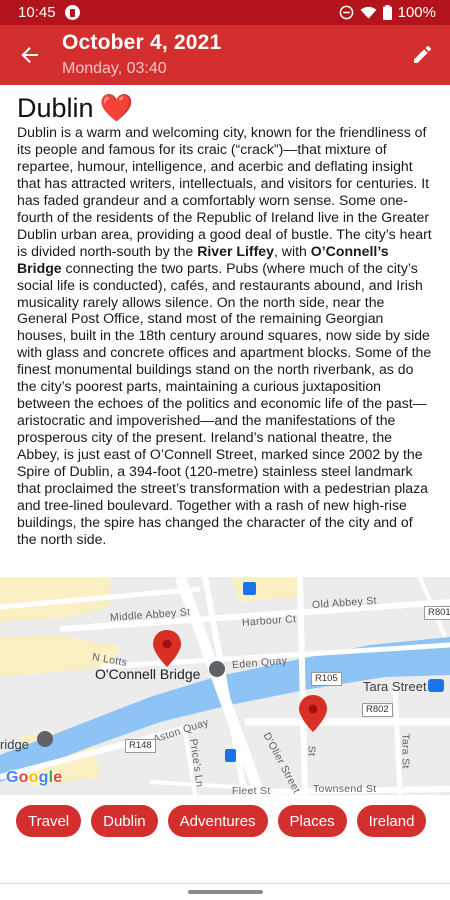 This screenshot has height=900, width=450. What do you see at coordinates (292, 250) in the screenshot?
I see `entry-body-text: , with` at bounding box center [292, 250].